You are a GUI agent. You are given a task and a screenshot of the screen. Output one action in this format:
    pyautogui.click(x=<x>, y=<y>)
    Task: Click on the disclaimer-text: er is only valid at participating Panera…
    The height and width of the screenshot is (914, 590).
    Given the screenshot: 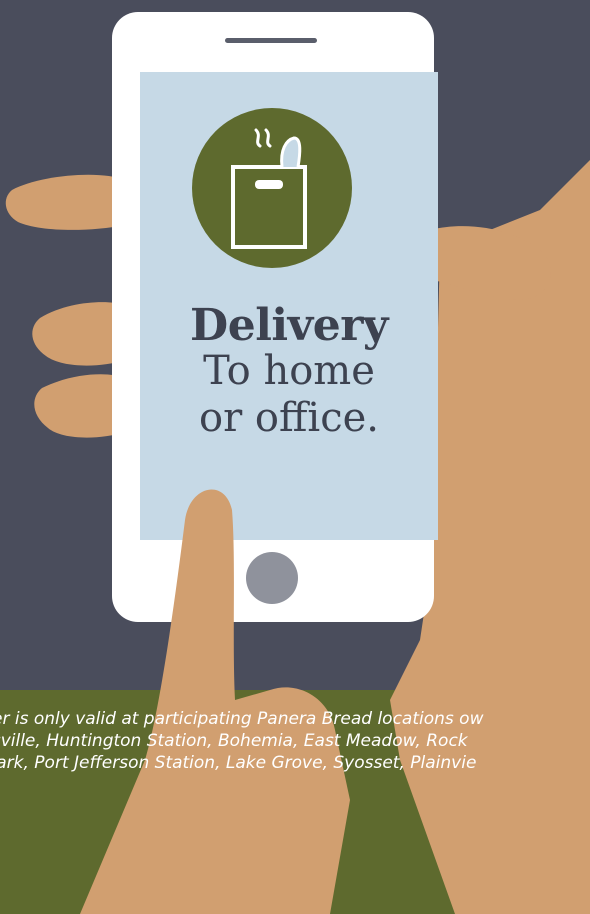 What is the action you would take?
    pyautogui.click(x=295, y=741)
    